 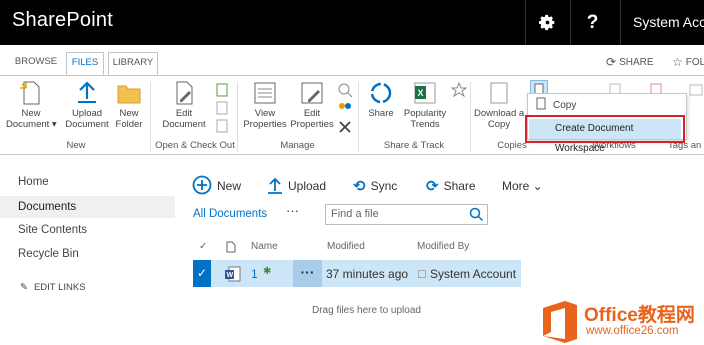 I want to click on share-list-label: Share, so click(x=459, y=186).